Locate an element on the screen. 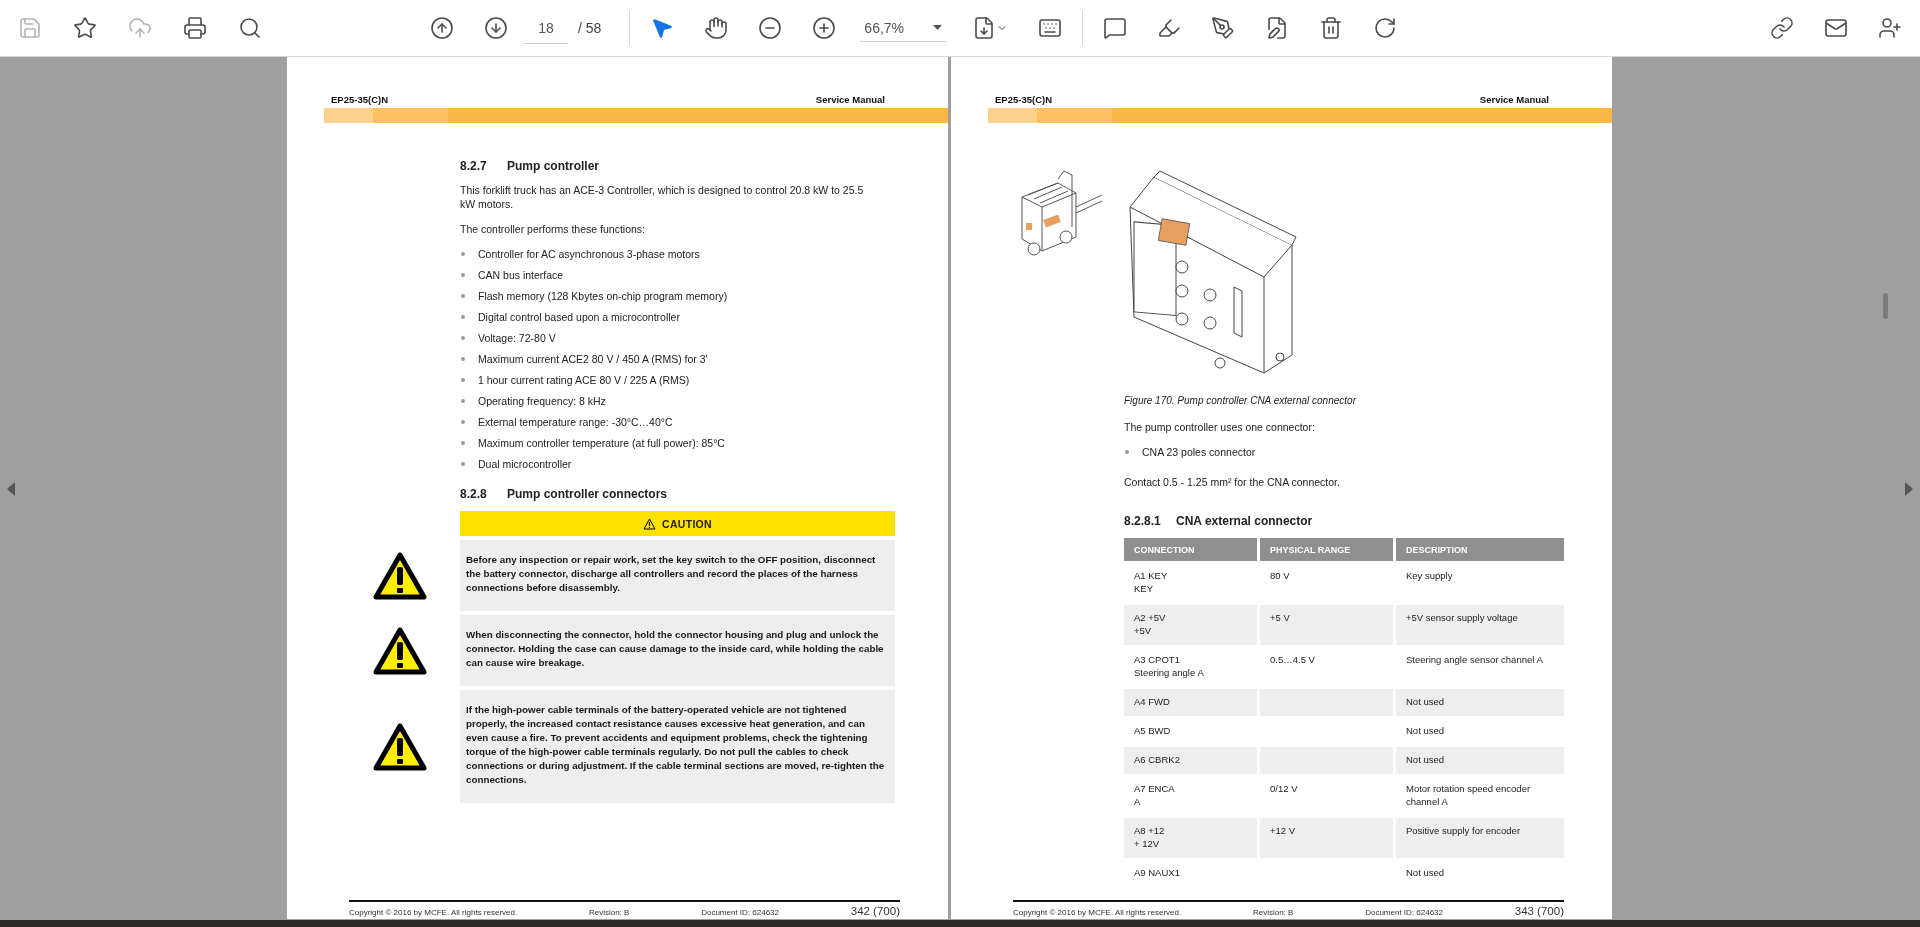 The image size is (1920, 927). section-title: Pump controller connectors is located at coordinates (587, 494).